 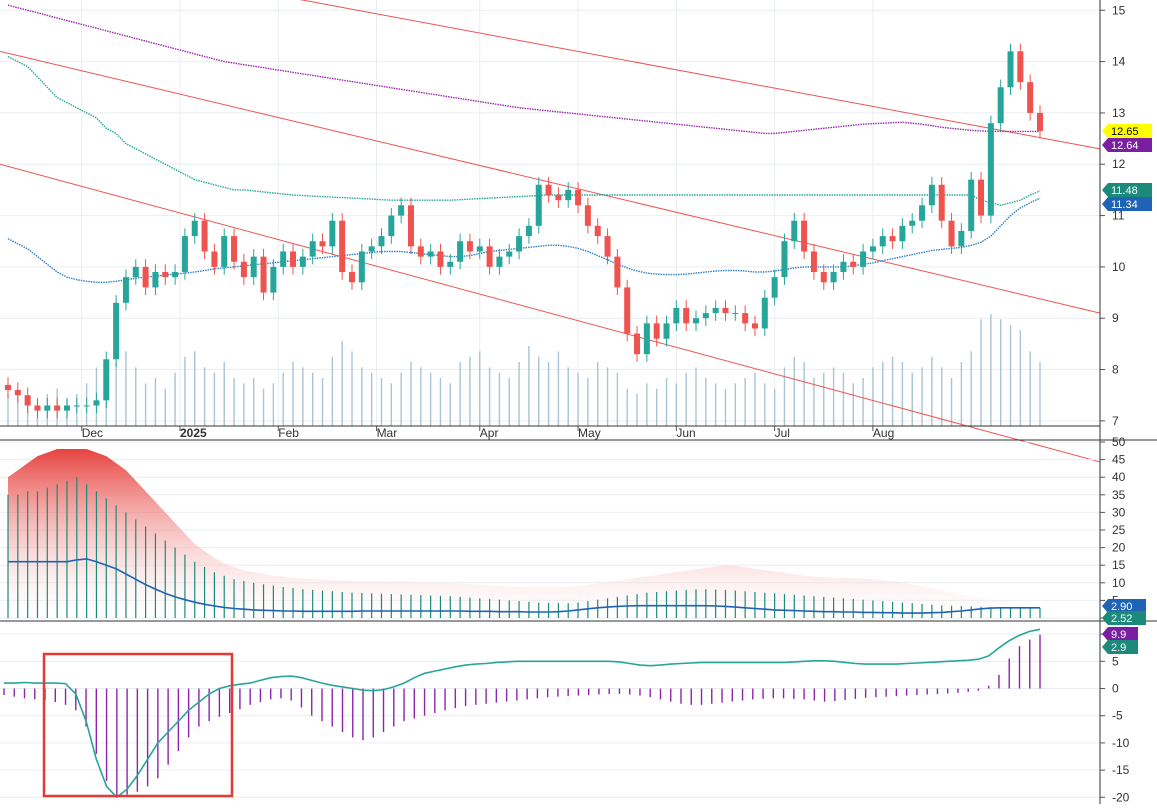 What do you see at coordinates (1119, 530) in the screenshot?
I see `ind1-y-tick-label: 25` at bounding box center [1119, 530].